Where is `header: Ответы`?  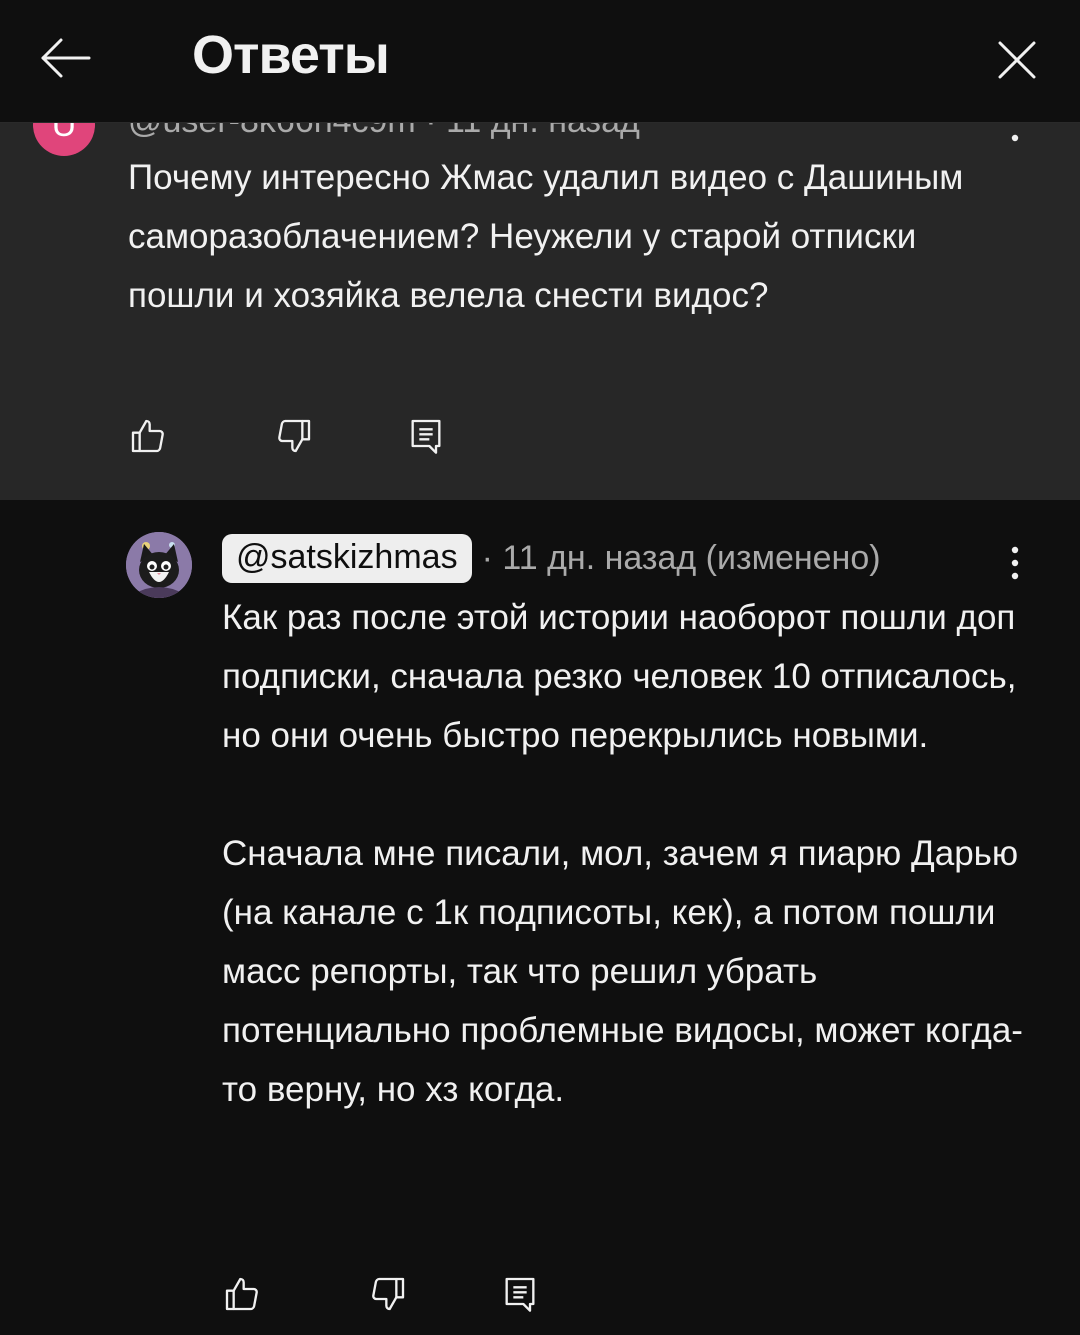
header: Ответы is located at coordinates (540, 61).